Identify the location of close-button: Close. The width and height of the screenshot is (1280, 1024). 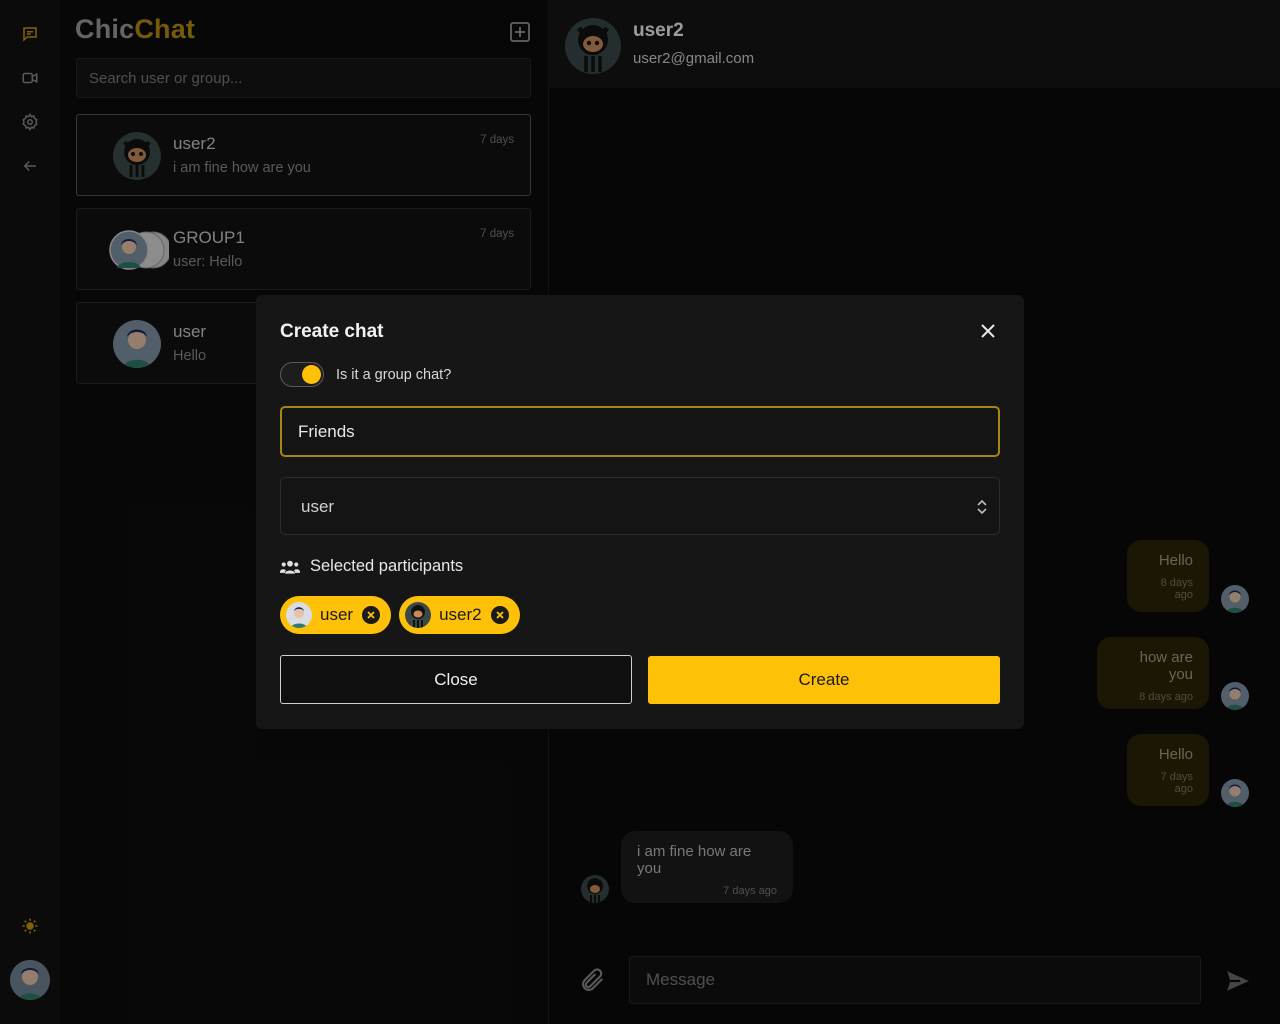
(456, 679).